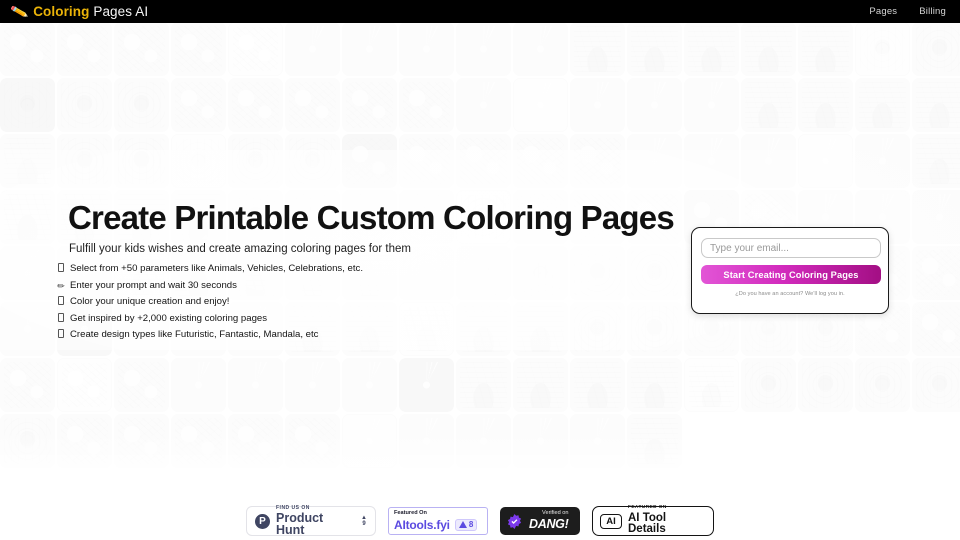 The width and height of the screenshot is (960, 540). I want to click on dang-big-text: DANG!, so click(549, 524).